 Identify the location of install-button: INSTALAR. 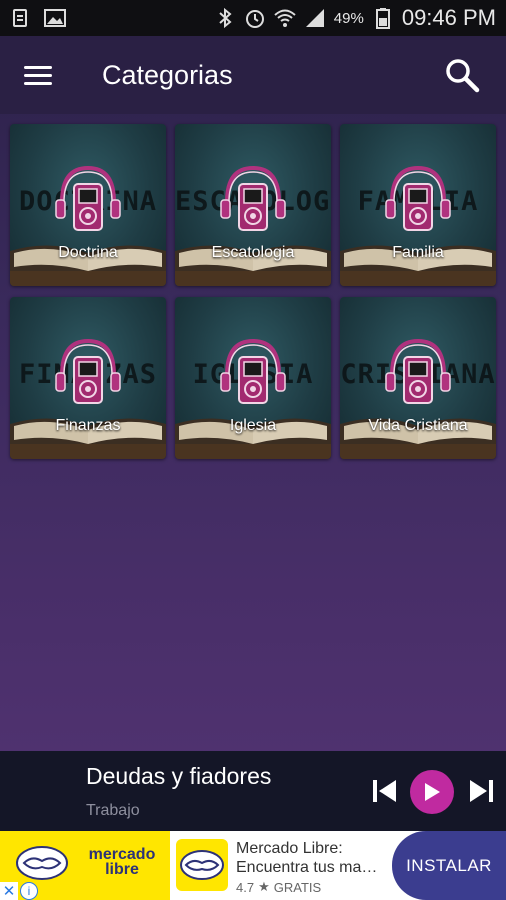
(449, 865).